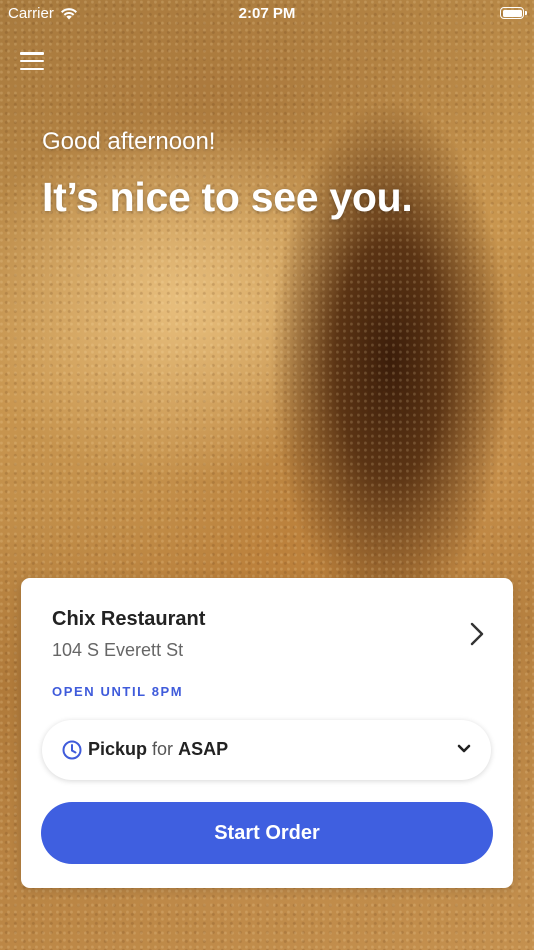 Image resolution: width=534 pixels, height=950 pixels. I want to click on status-time: 2:07 PM, so click(267, 13).